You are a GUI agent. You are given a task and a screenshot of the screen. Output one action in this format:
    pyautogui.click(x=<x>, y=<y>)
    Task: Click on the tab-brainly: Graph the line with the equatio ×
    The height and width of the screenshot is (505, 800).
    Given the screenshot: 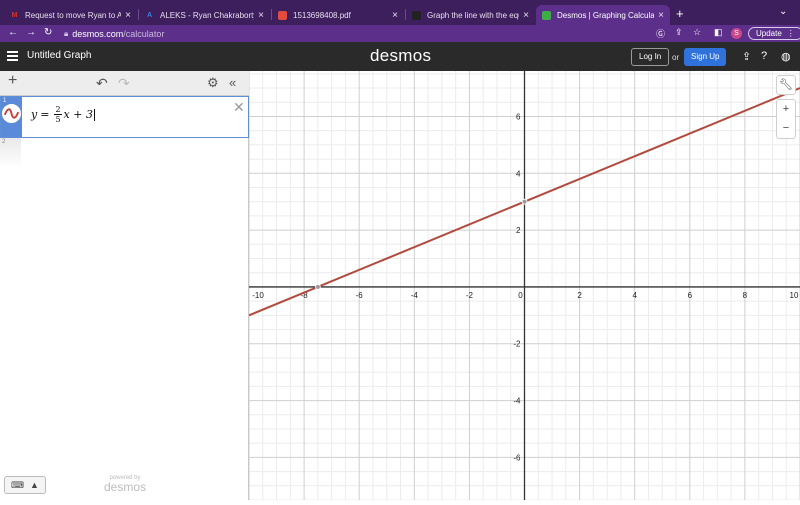 What is the action you would take?
    pyautogui.click(x=470, y=15)
    